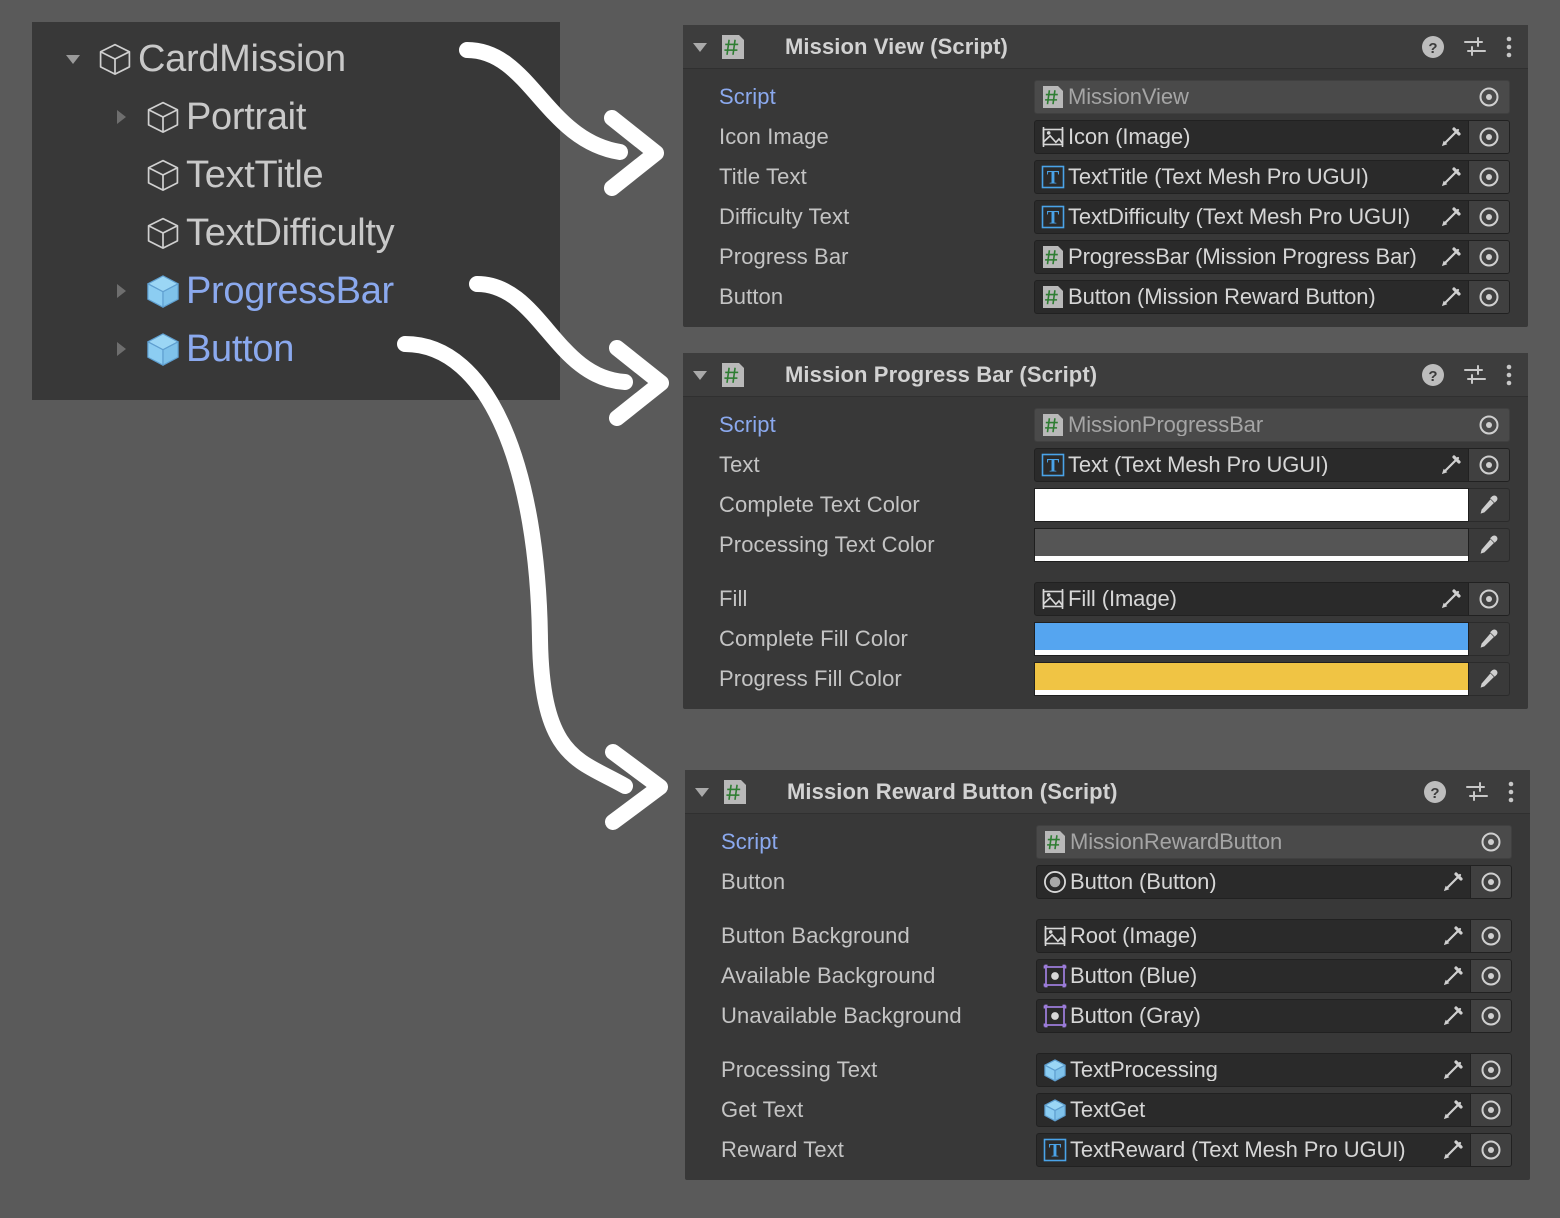  I want to click on object-field: TextProcessing, so click(1274, 1070).